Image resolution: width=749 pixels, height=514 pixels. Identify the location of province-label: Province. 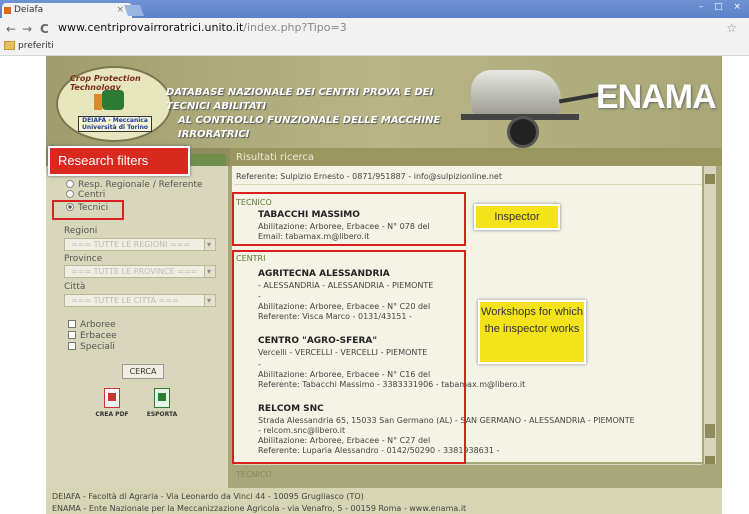
(83, 259).